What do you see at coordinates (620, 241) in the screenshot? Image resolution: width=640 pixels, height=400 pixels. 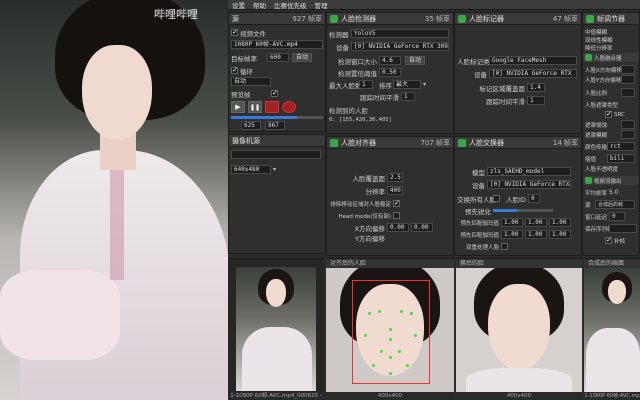 I see `fill-label: 补帧` at bounding box center [620, 241].